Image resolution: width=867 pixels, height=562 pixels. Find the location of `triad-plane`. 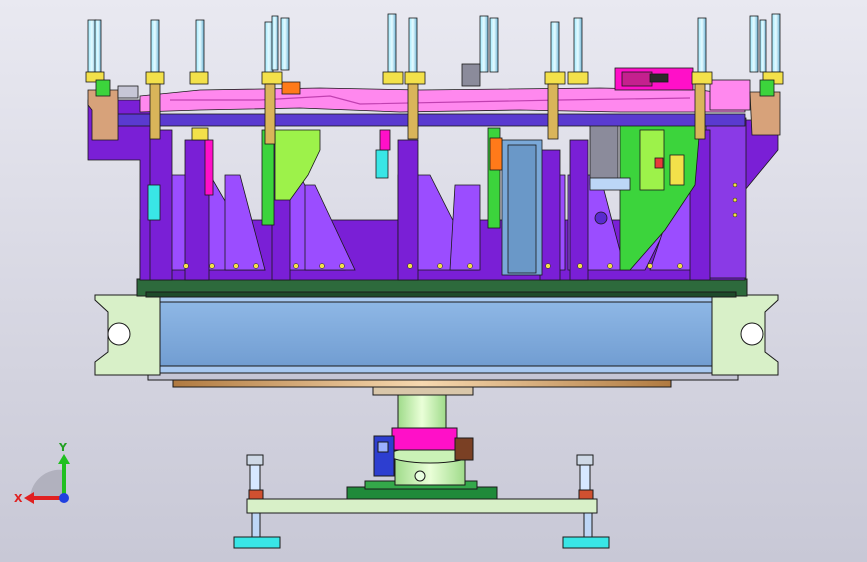

triad-plane is located at coordinates (47, 483).